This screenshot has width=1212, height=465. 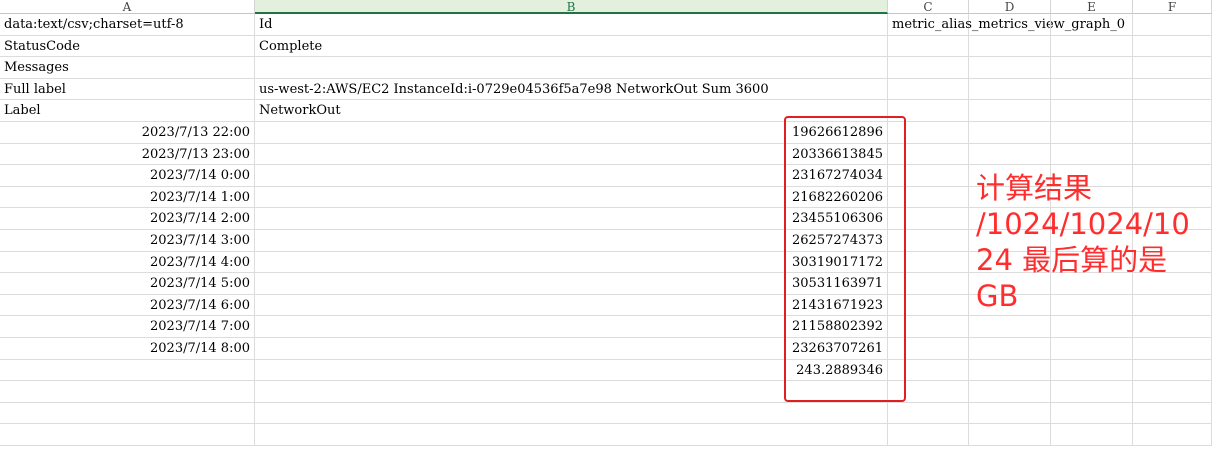 I want to click on cell-a: 2023/7/14 7:00, so click(x=127, y=327).